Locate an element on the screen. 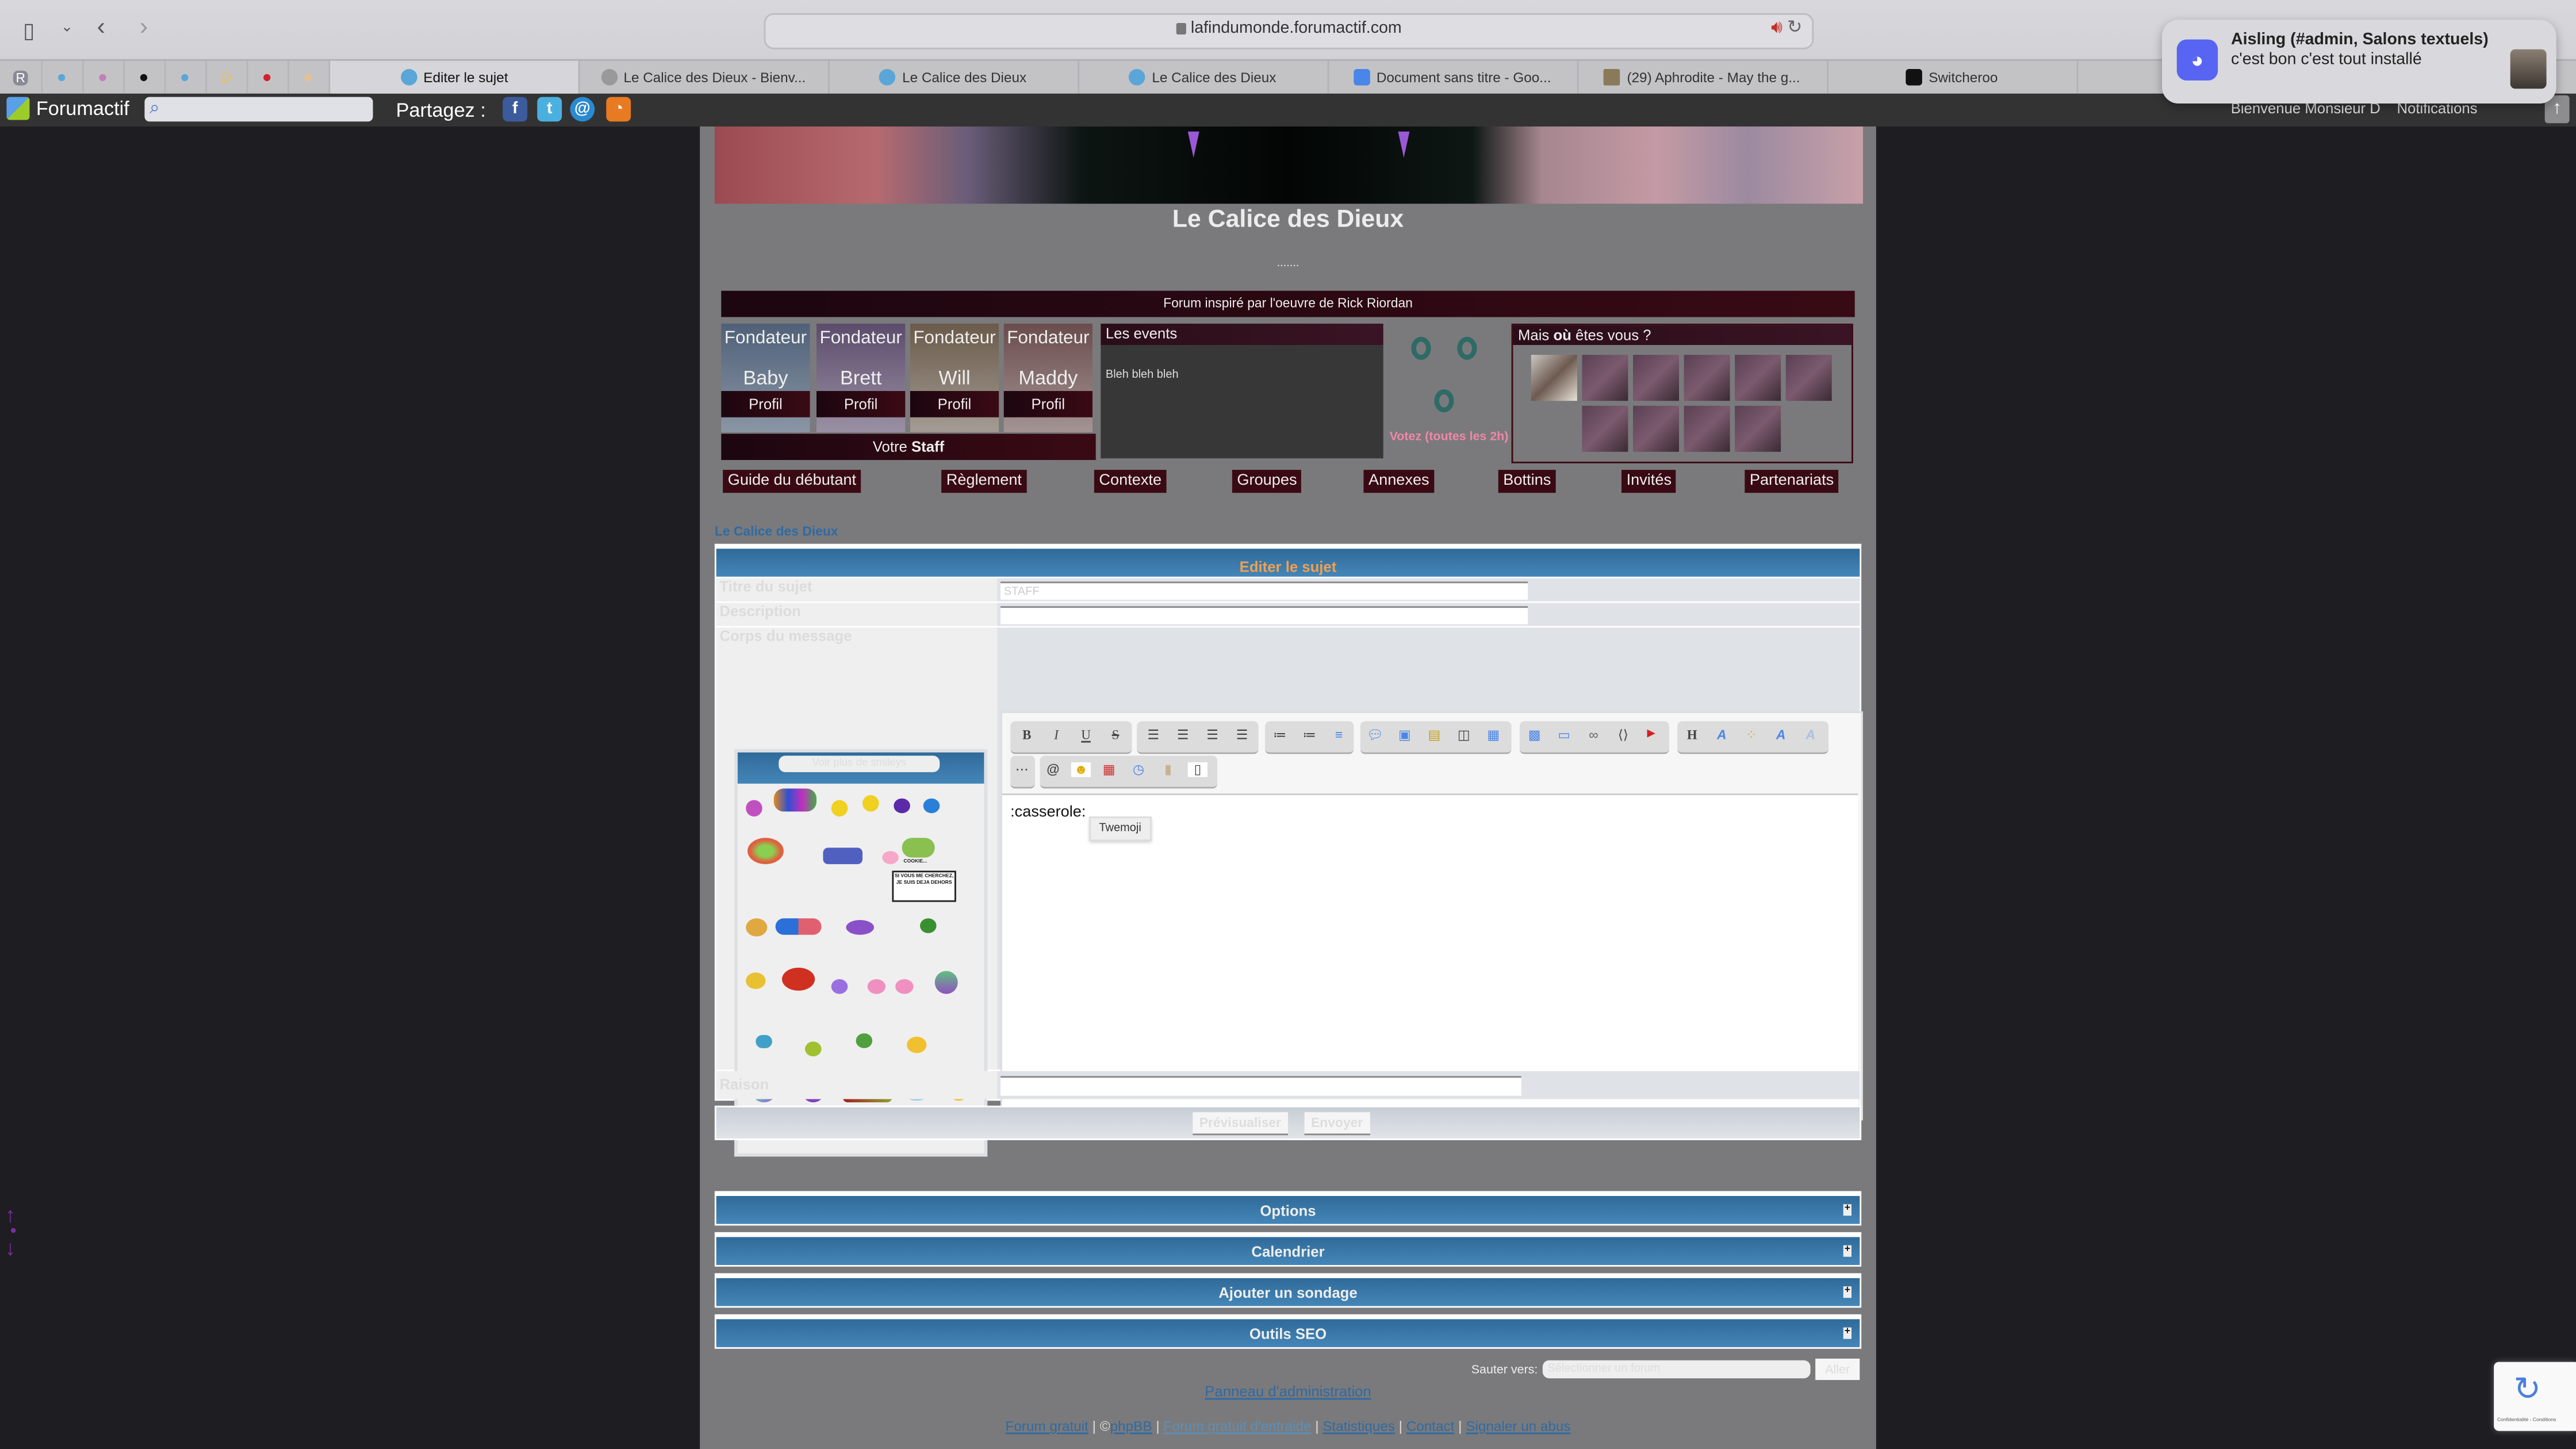  footer-link-entraide: Forum gratuit d'entraide is located at coordinates (1237, 1426).